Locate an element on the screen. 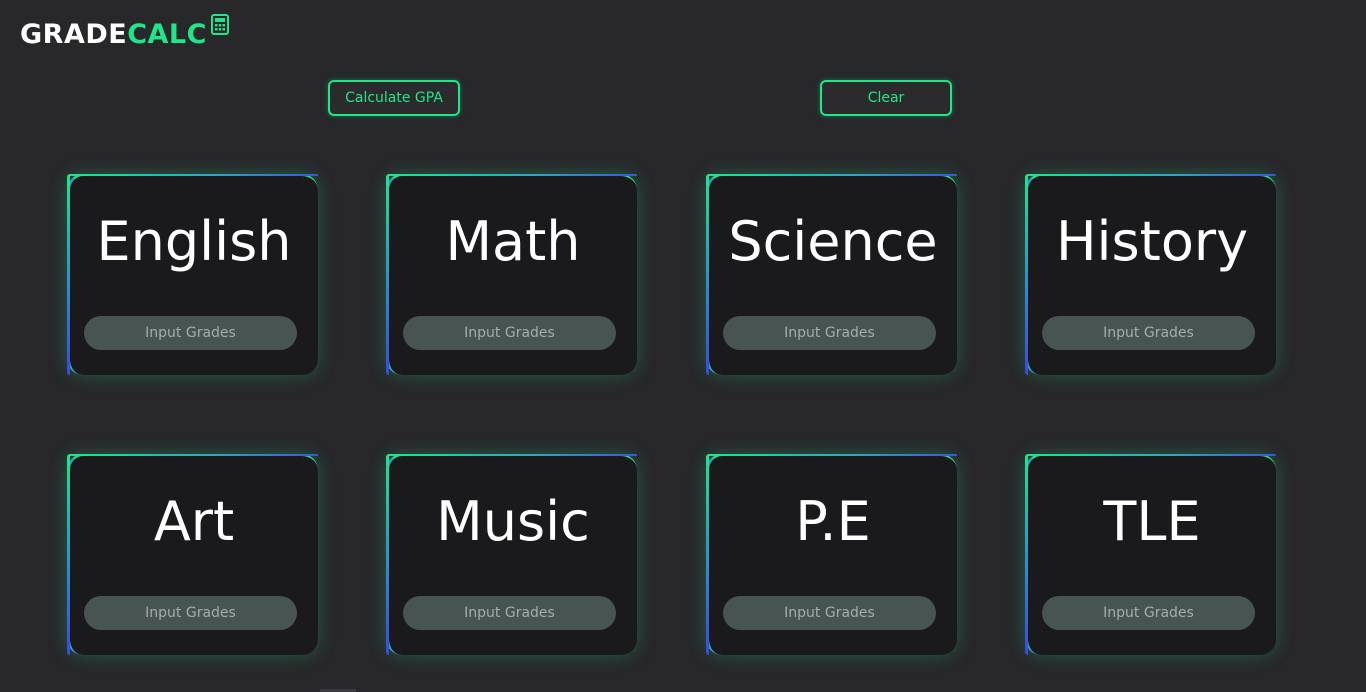  subject-title: Science is located at coordinates (833, 241).